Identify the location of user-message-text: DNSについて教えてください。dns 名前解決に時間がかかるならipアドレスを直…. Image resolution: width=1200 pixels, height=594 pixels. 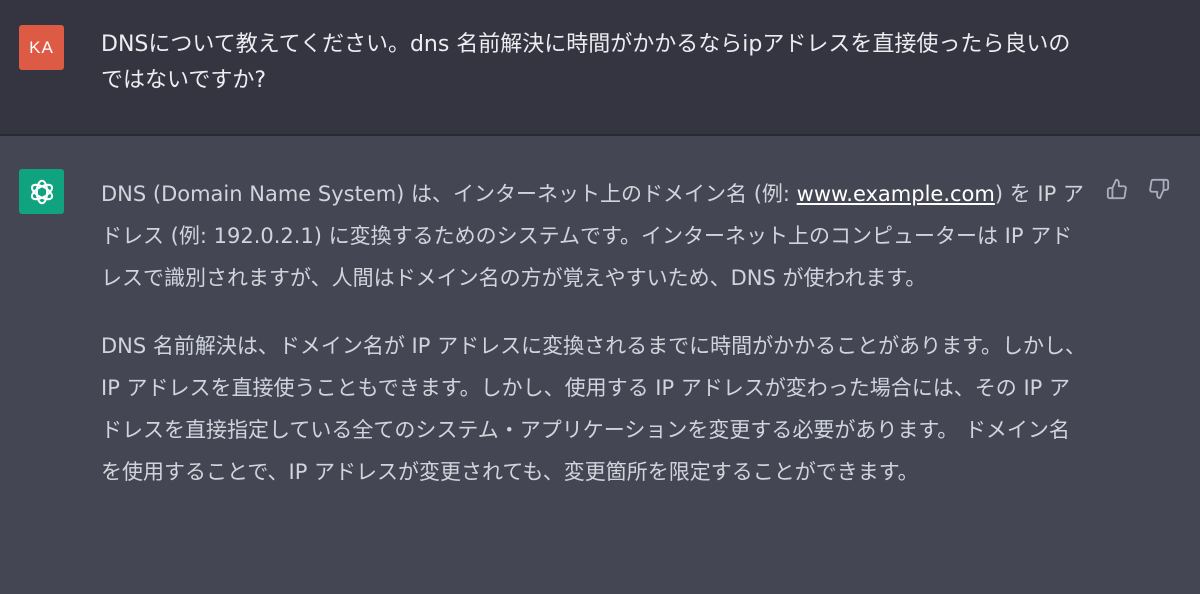
(586, 62).